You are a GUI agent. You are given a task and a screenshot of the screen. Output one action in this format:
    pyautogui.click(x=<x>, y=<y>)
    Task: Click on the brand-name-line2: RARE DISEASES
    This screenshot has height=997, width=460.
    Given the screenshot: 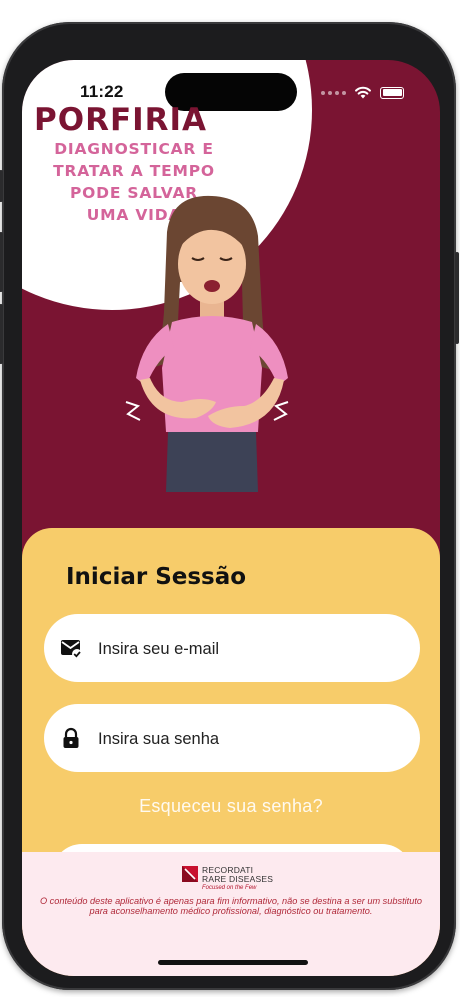 What is the action you would take?
    pyautogui.click(x=238, y=879)
    